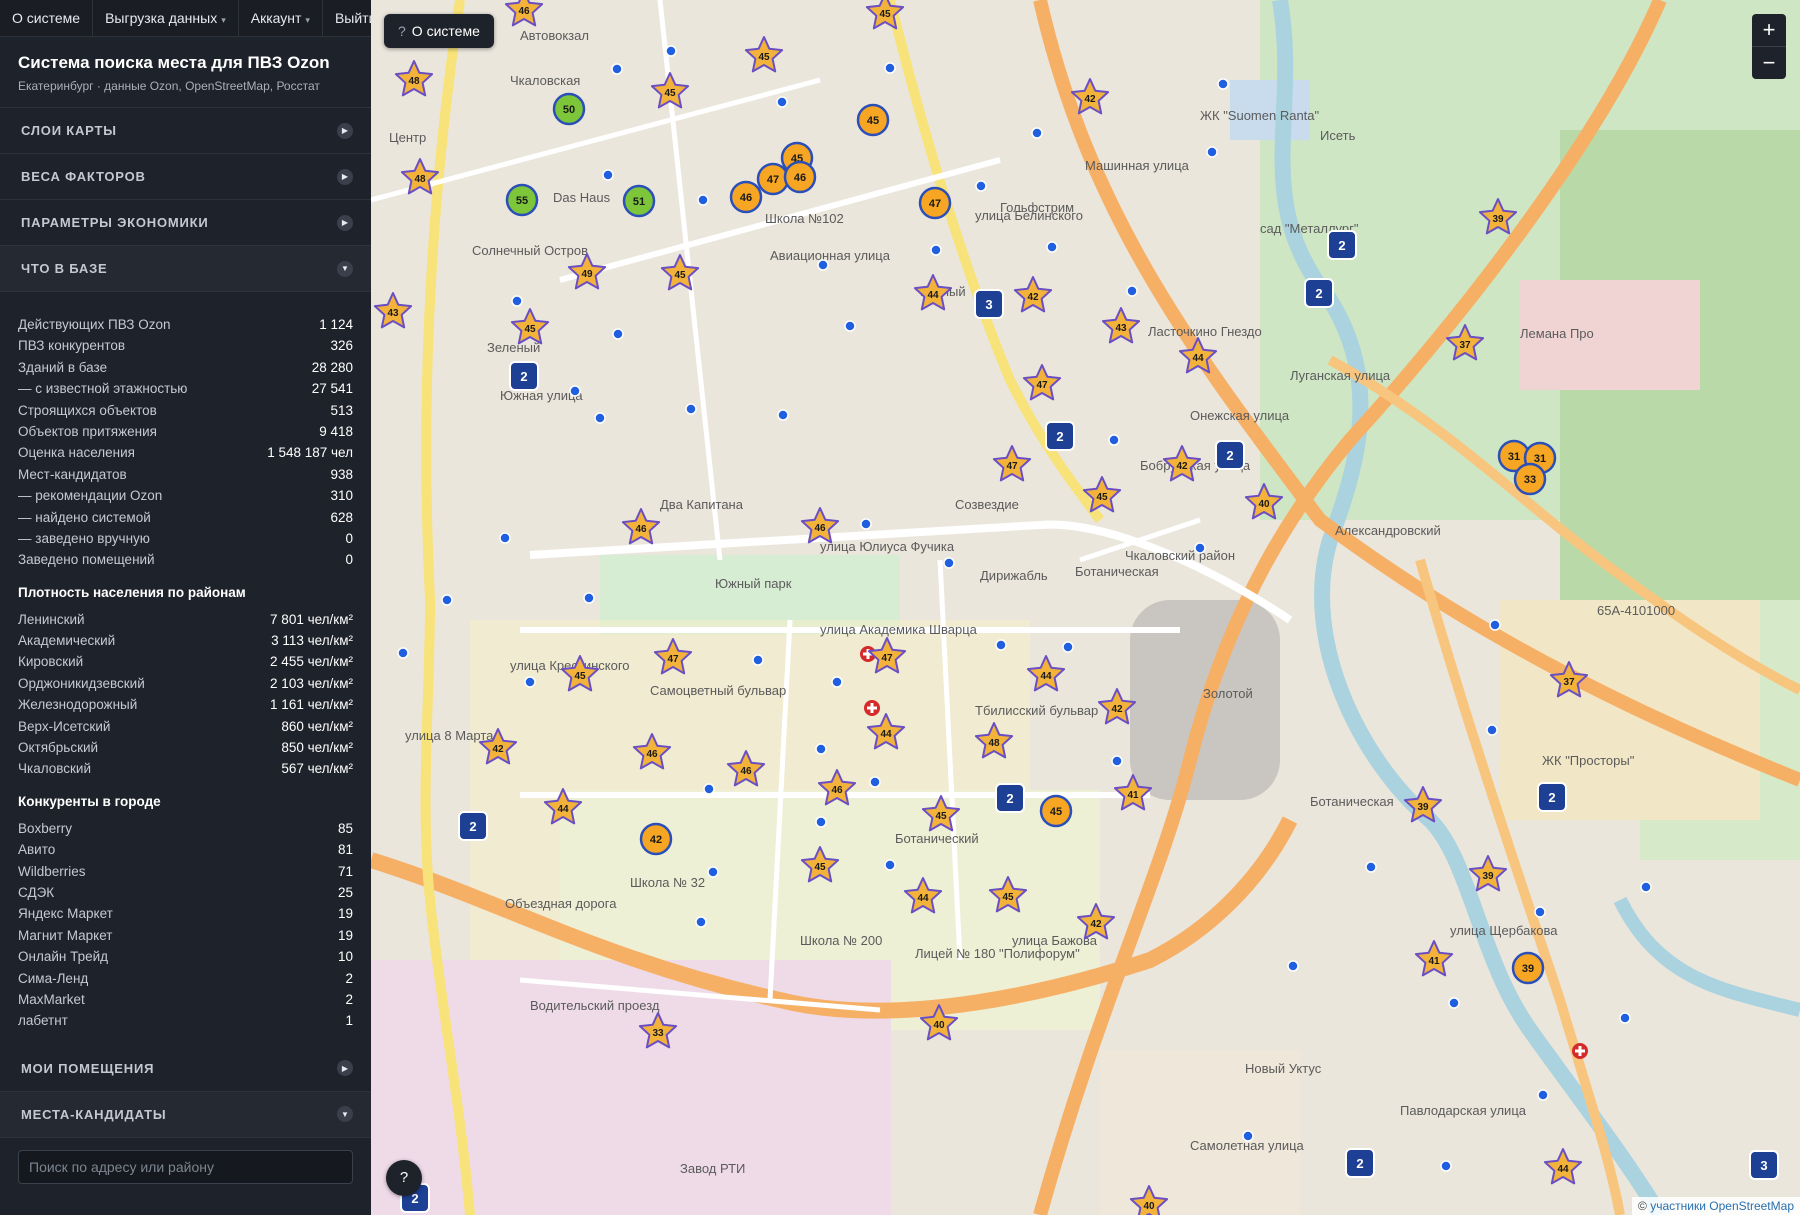 The height and width of the screenshot is (1215, 1800). Describe the element at coordinates (1769, 62) in the screenshot. I see `zoom-out-button: −` at that location.